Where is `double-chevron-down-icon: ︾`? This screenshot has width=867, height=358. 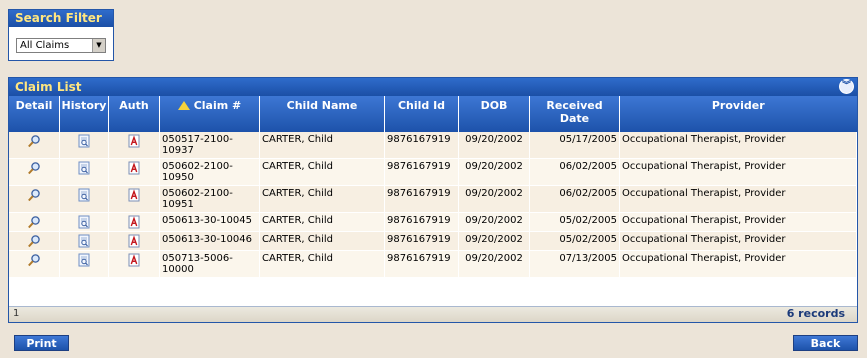
double-chevron-down-icon: ︾ is located at coordinates (846, 86).